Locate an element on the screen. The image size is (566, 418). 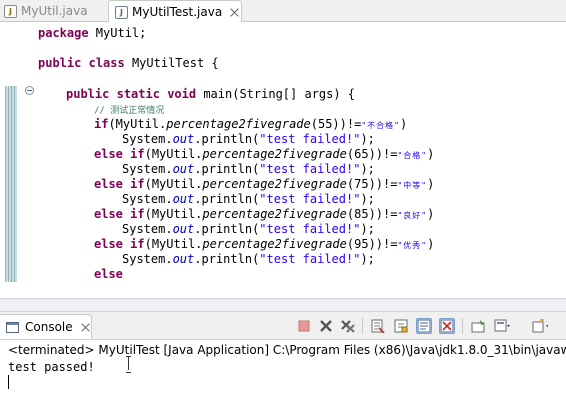
text-caret is located at coordinates (8, 382).